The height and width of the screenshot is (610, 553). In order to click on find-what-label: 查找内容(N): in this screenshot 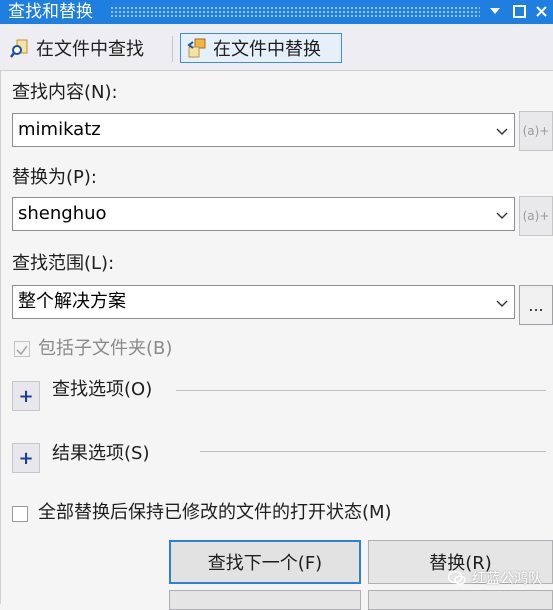, I will do `click(65, 92)`.